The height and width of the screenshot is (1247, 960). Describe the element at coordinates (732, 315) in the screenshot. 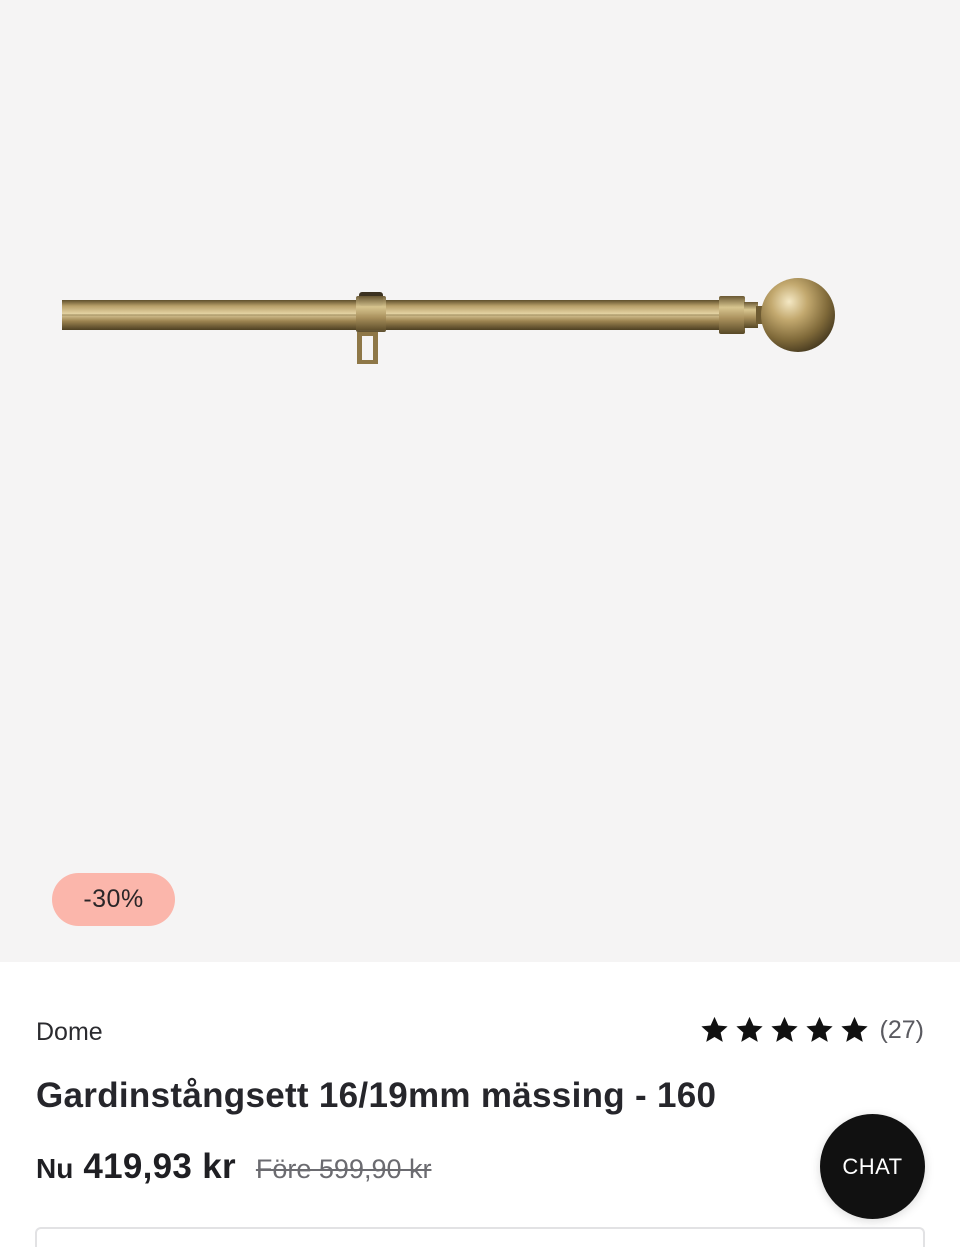

I see `end-cap-shape` at that location.